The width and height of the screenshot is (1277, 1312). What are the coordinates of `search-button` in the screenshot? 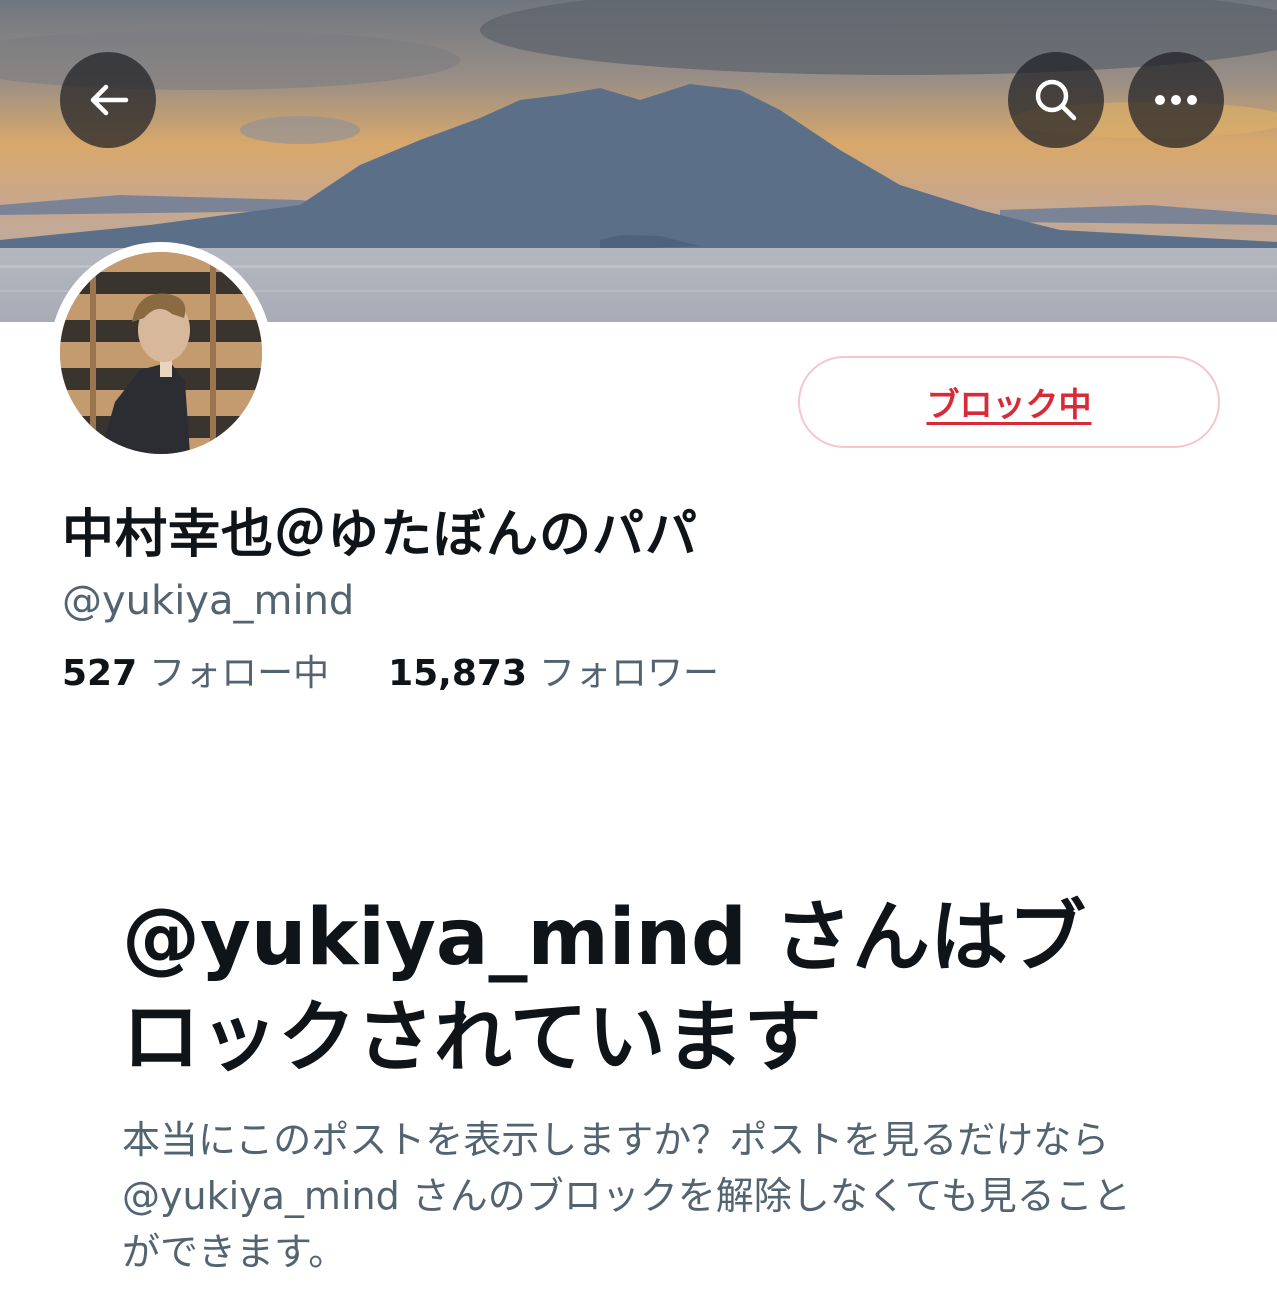 It's located at (1056, 100).